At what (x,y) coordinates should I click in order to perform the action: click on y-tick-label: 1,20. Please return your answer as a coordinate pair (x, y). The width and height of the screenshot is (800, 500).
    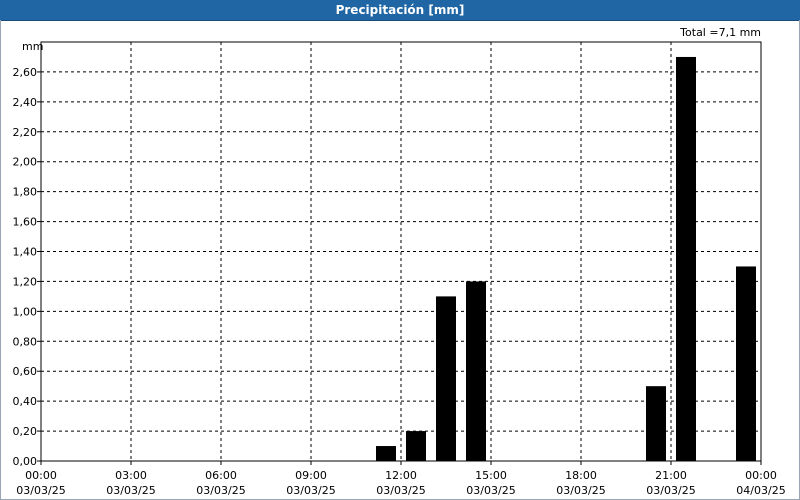
    Looking at the image, I should click on (25, 281).